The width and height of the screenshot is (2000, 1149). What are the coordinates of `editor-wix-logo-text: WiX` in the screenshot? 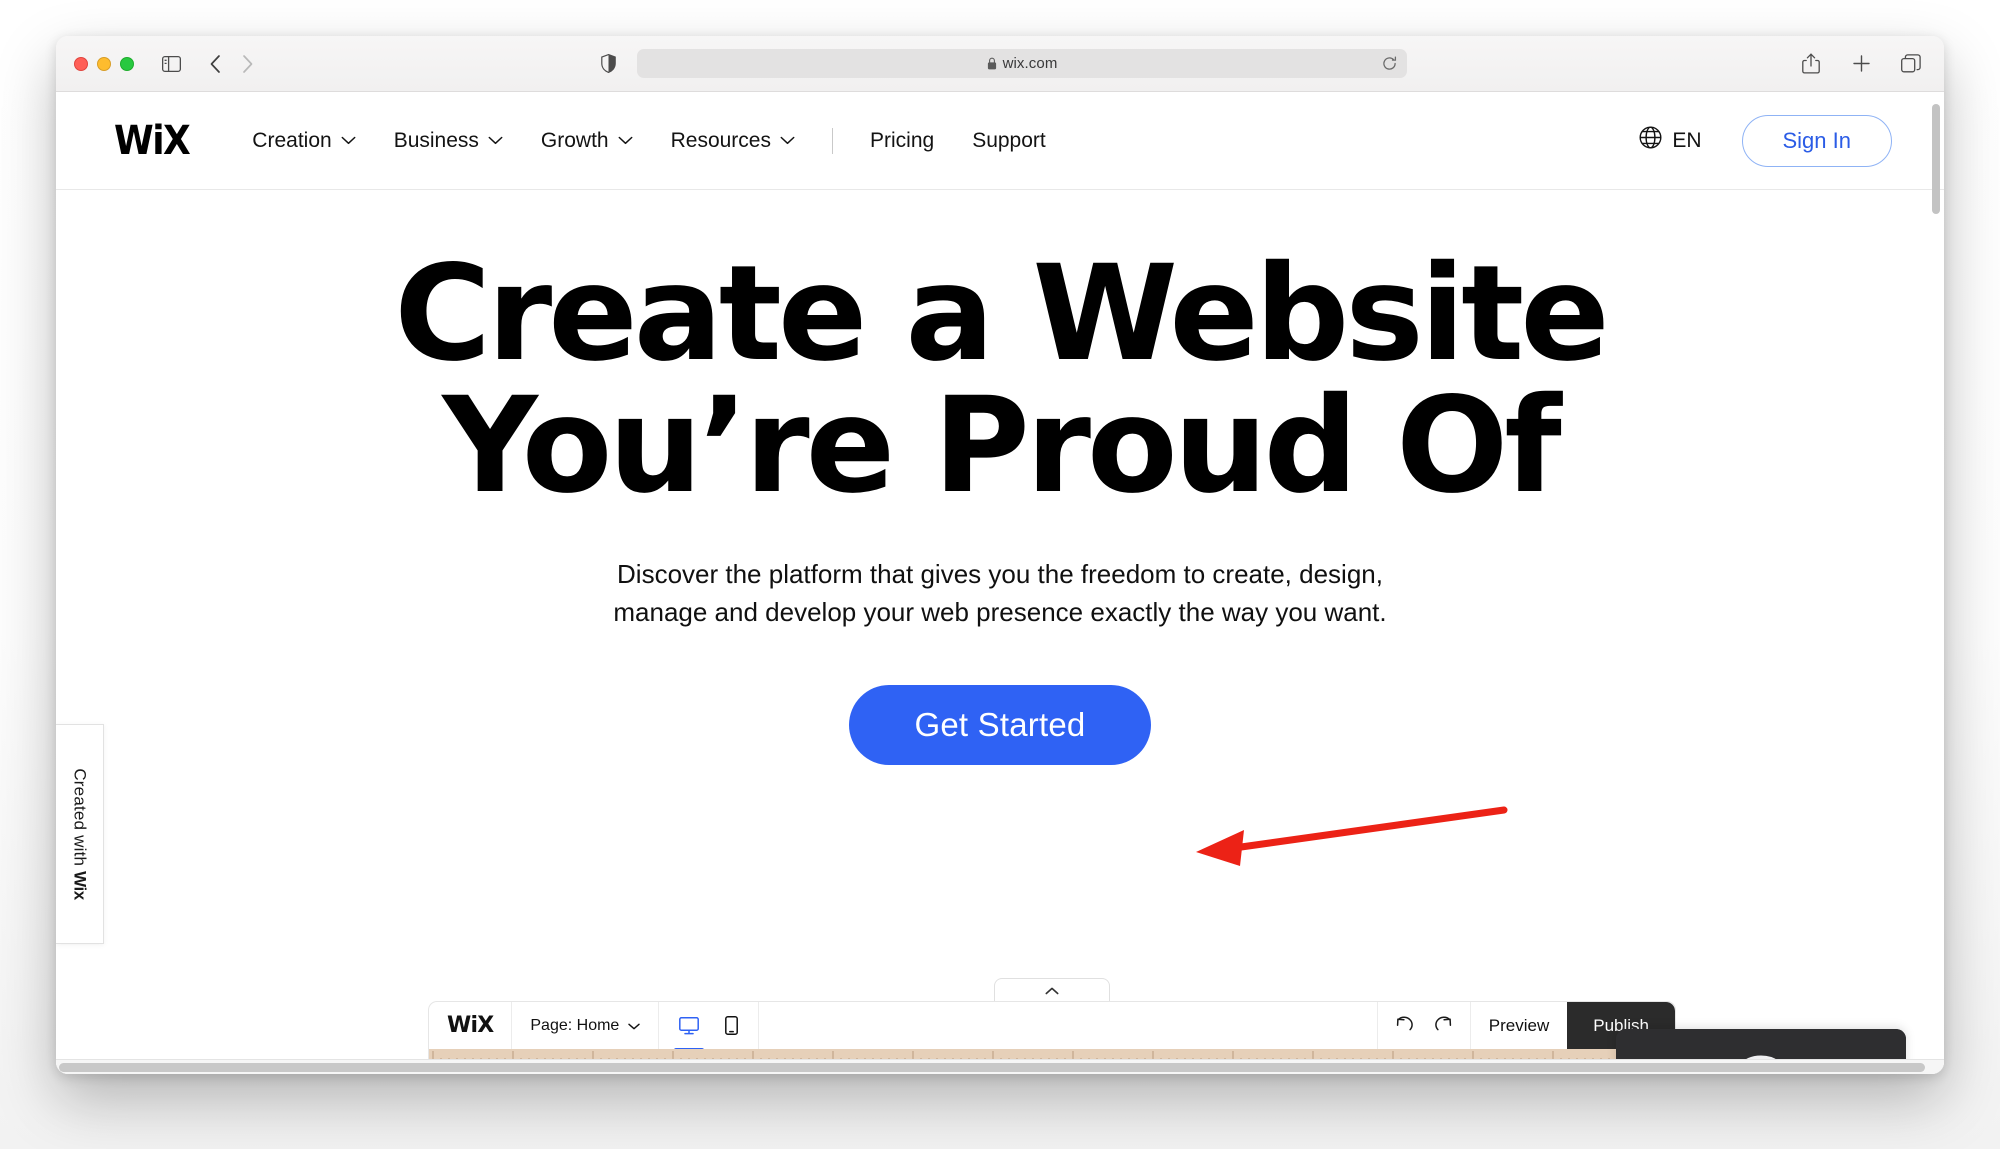 It's located at (470, 1025).